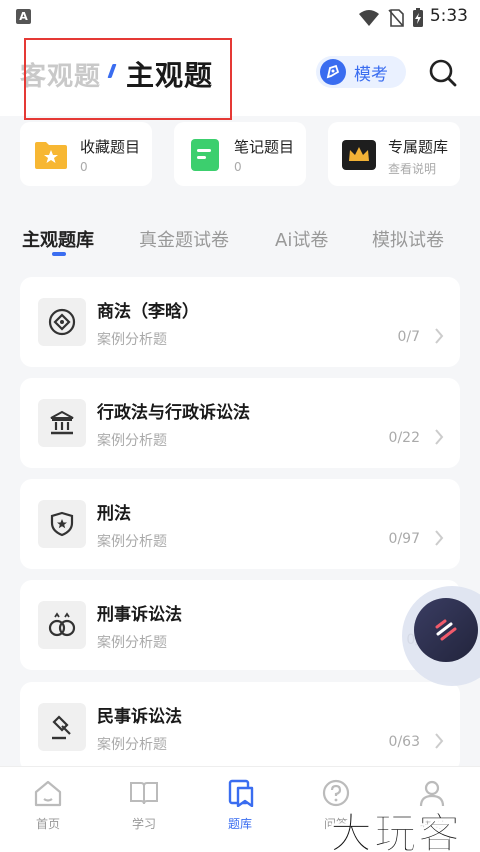 The height and width of the screenshot is (852, 480). What do you see at coordinates (173, 413) in the screenshot?
I see `item-title: 行政法与行政诉讼法` at bounding box center [173, 413].